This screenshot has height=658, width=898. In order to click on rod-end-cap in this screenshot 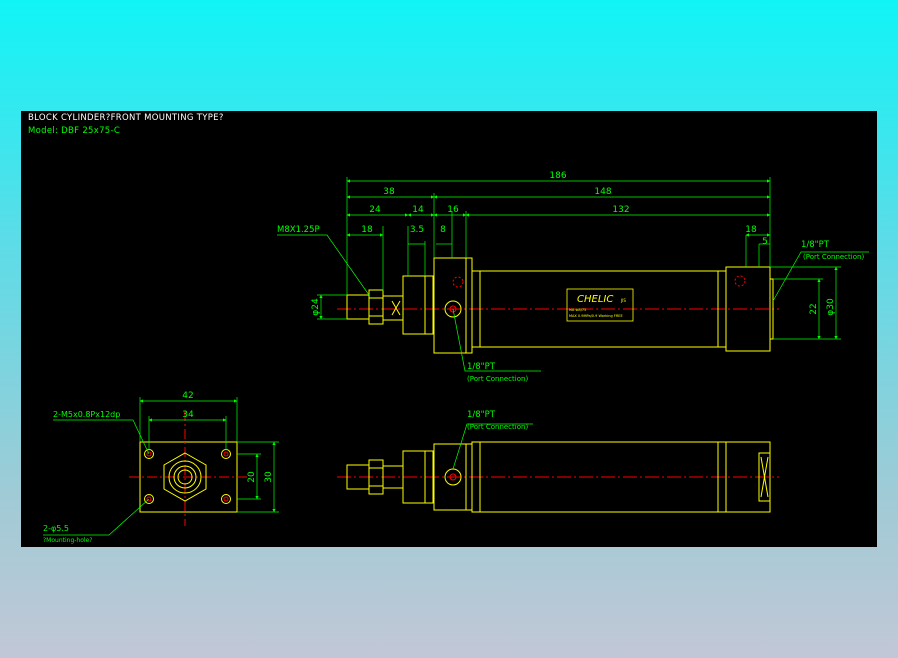, I will do `click(393, 308)`.